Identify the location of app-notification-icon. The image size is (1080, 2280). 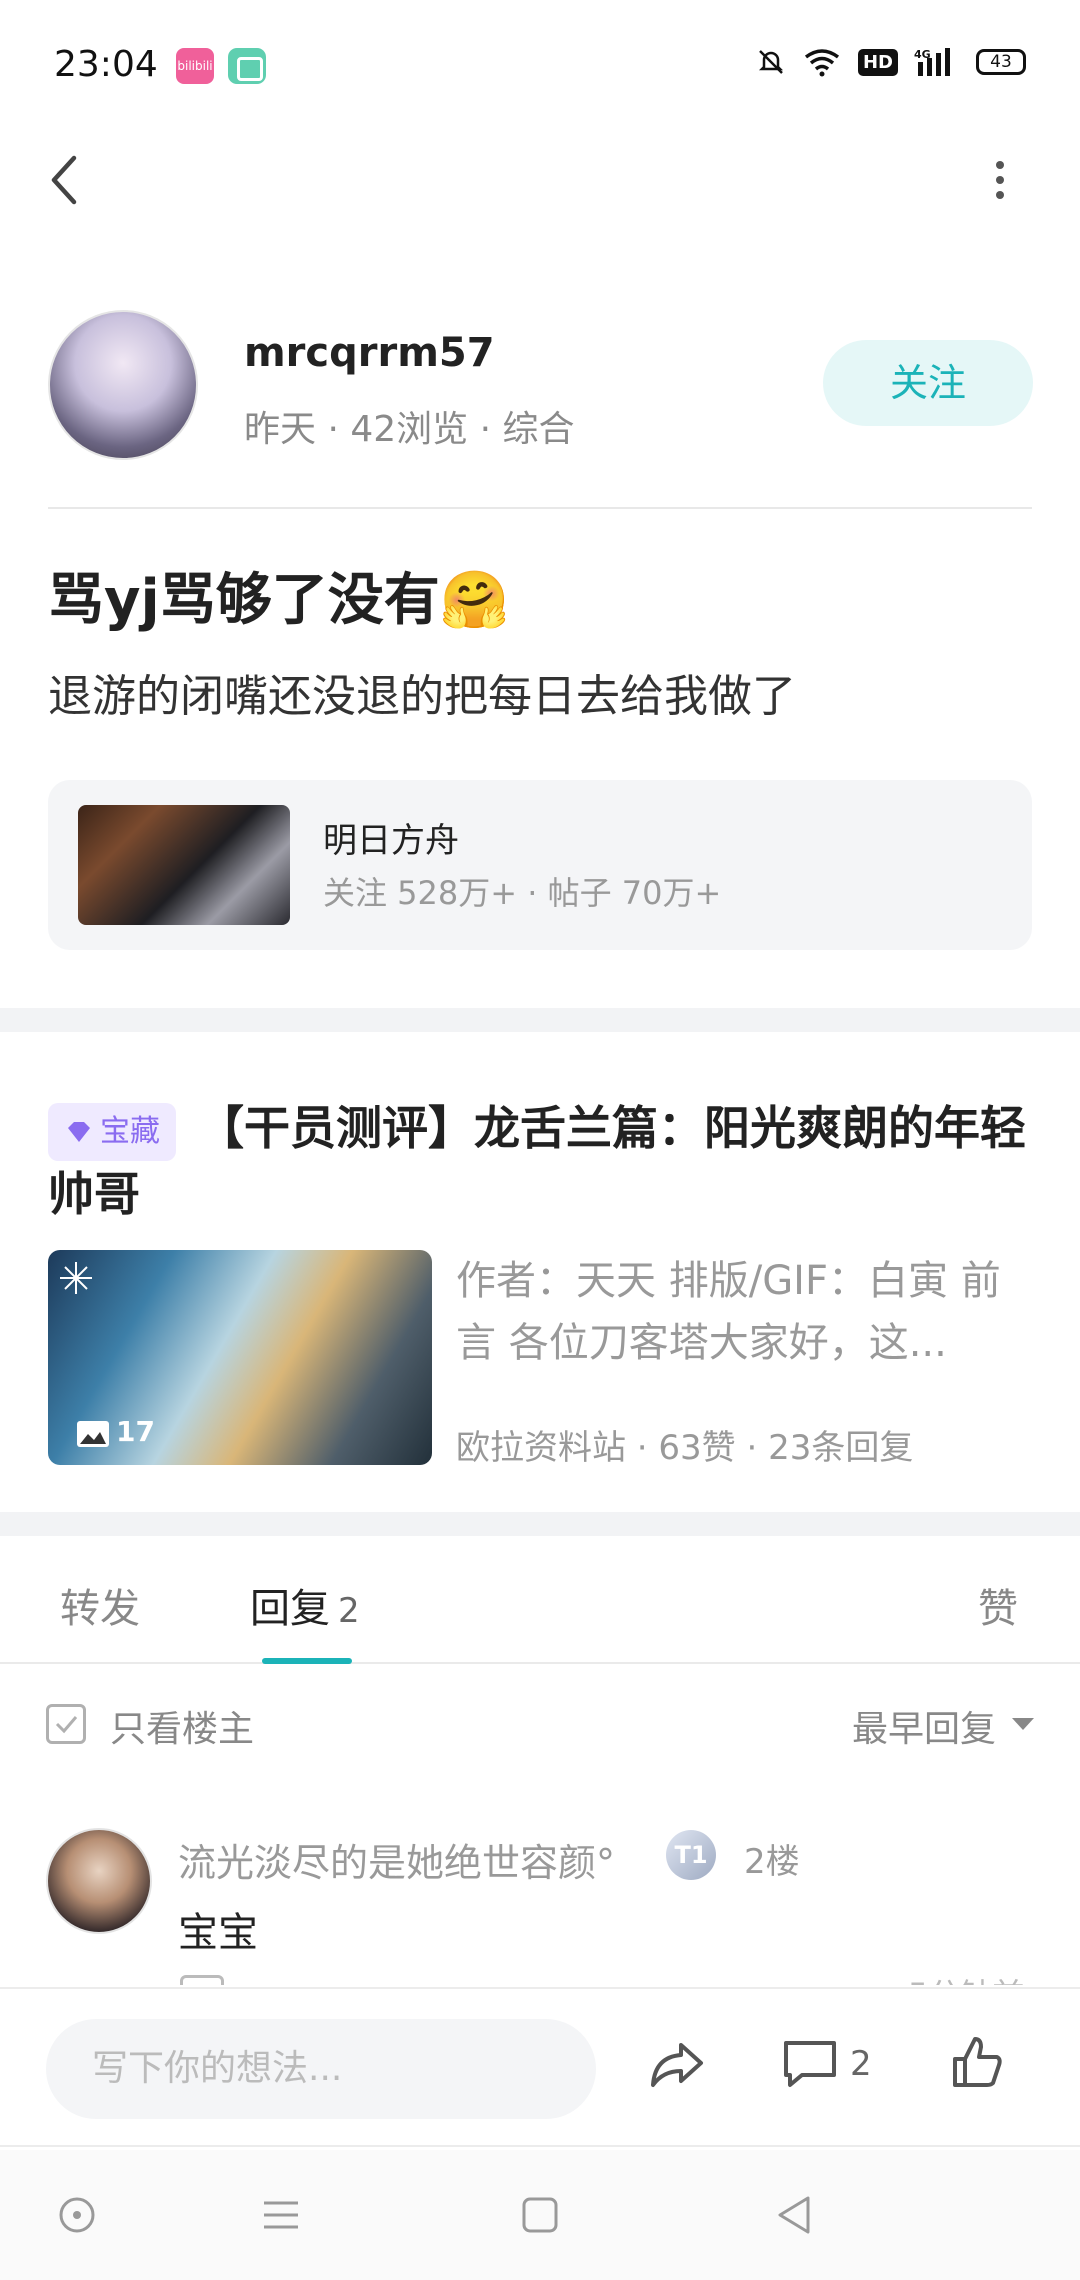
(247, 66).